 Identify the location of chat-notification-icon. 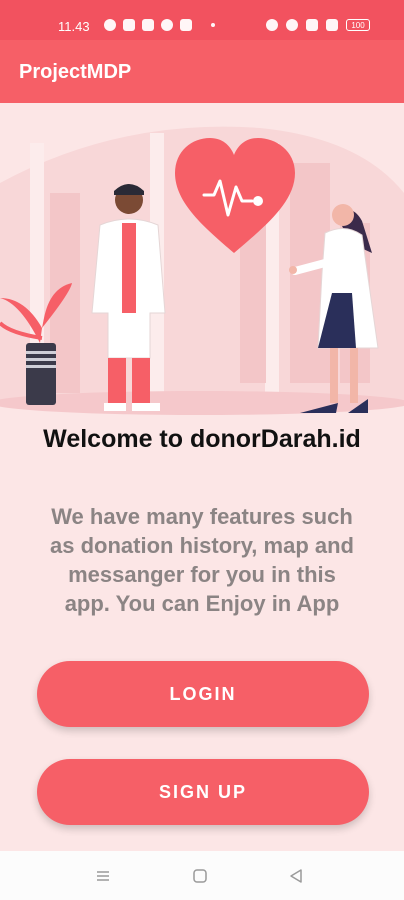
(110, 25).